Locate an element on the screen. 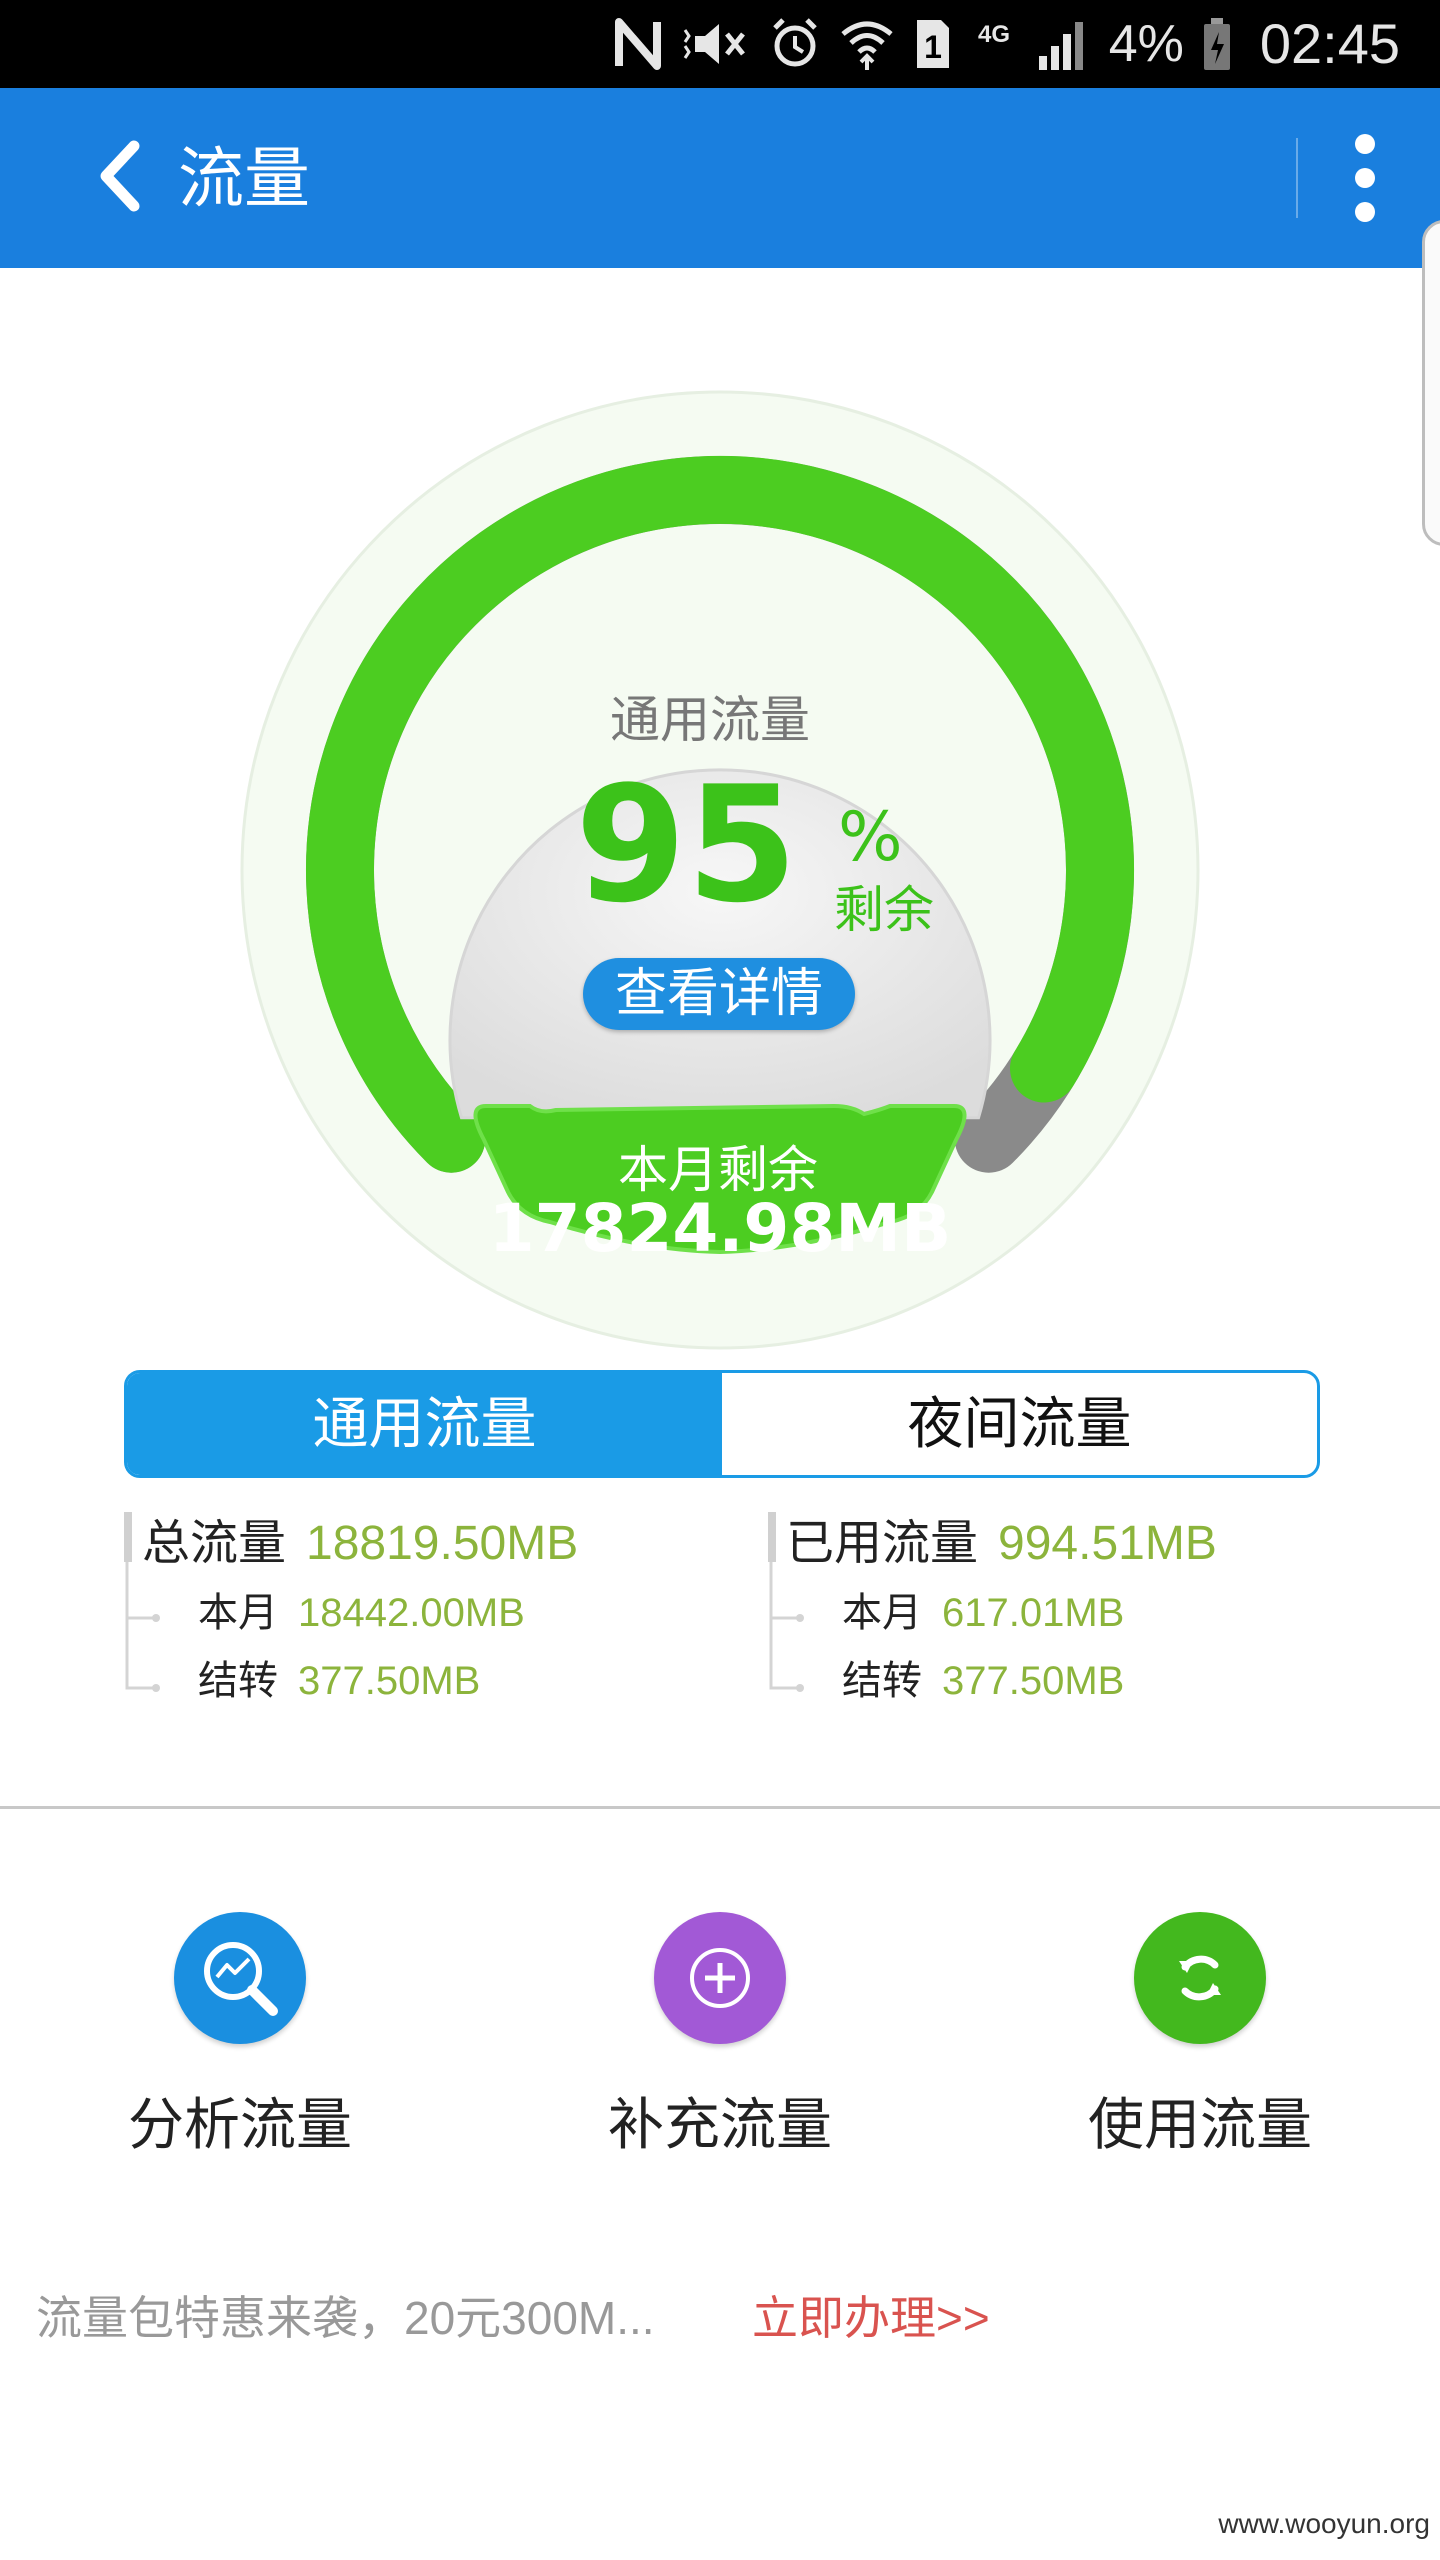 This screenshot has width=1440, height=2560. total-traffic-row: 总流量 18819.50MB is located at coordinates (360, 1544).